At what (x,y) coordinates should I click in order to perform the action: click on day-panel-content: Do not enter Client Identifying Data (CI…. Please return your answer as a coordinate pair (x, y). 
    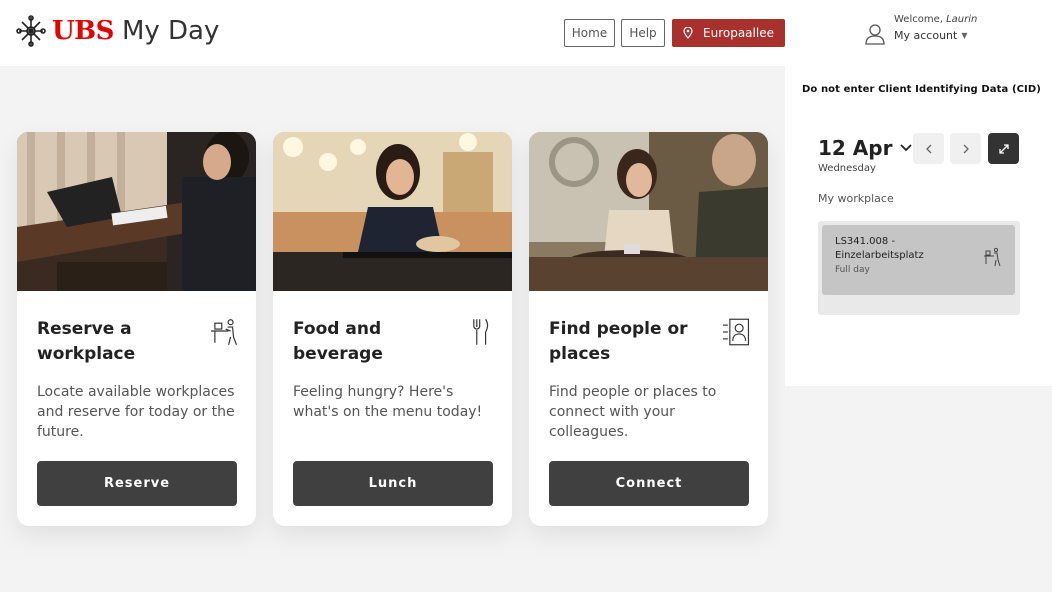
    Looking at the image, I should click on (918, 226).